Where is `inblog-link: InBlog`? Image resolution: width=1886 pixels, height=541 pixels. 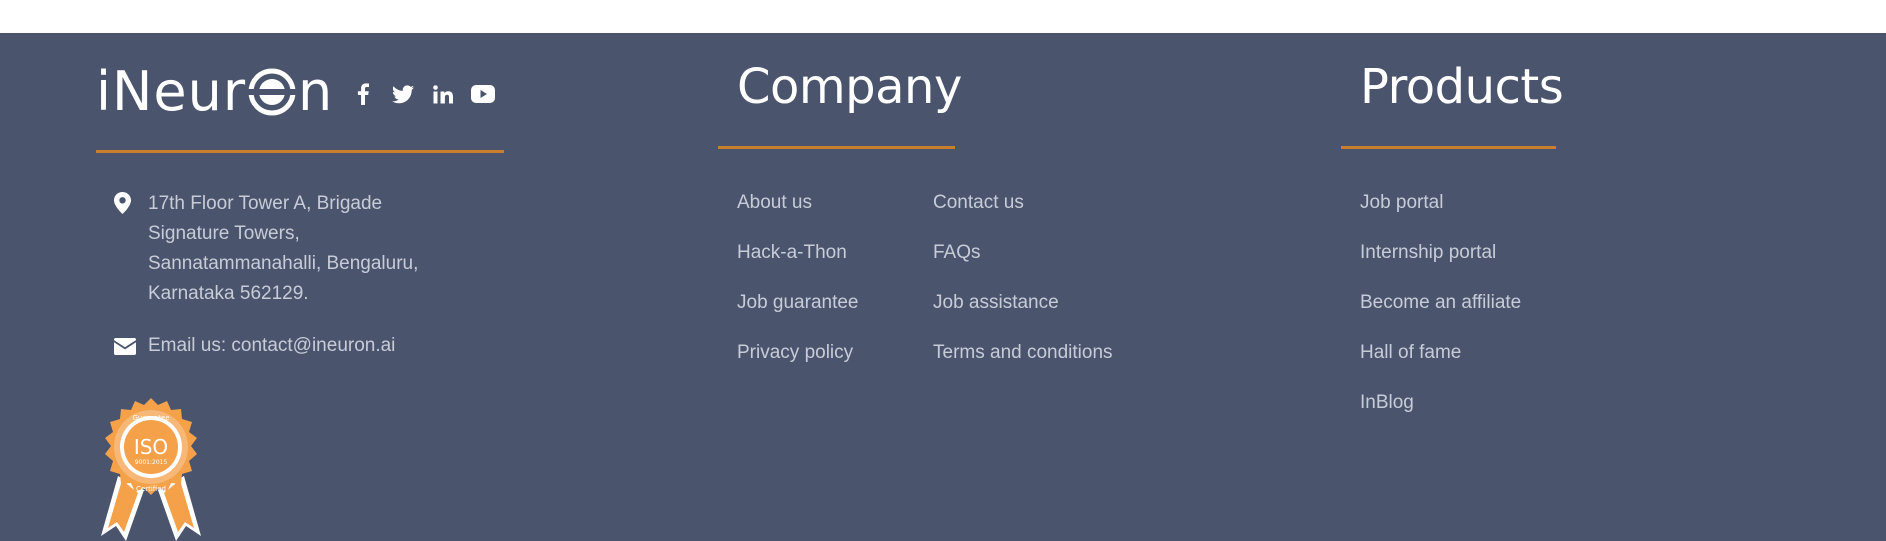 inblog-link: InBlog is located at coordinates (1387, 402).